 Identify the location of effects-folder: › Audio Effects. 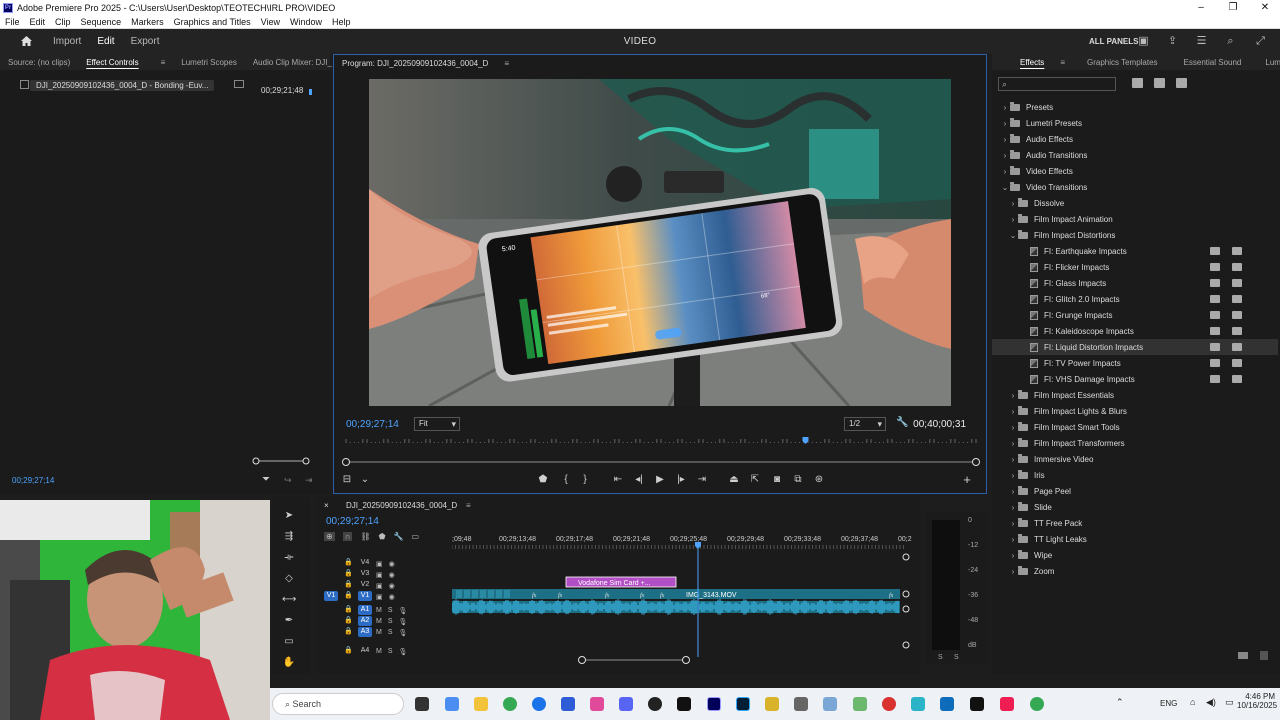
(1135, 139).